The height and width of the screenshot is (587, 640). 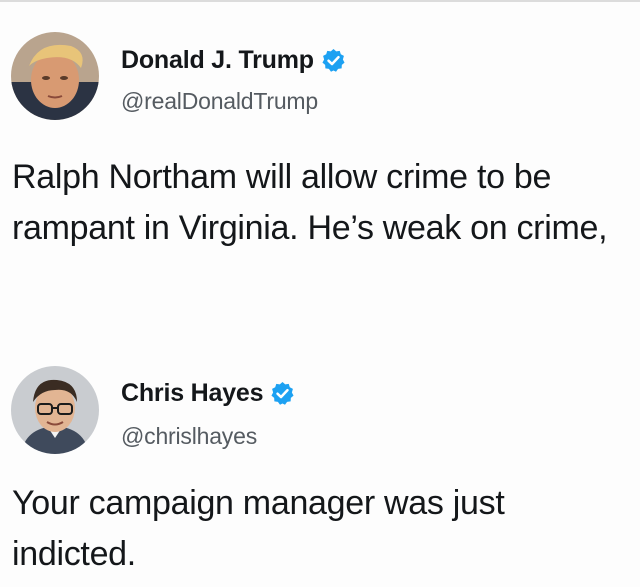 What do you see at coordinates (217, 60) in the screenshot?
I see `display-name: Donald J. Trump` at bounding box center [217, 60].